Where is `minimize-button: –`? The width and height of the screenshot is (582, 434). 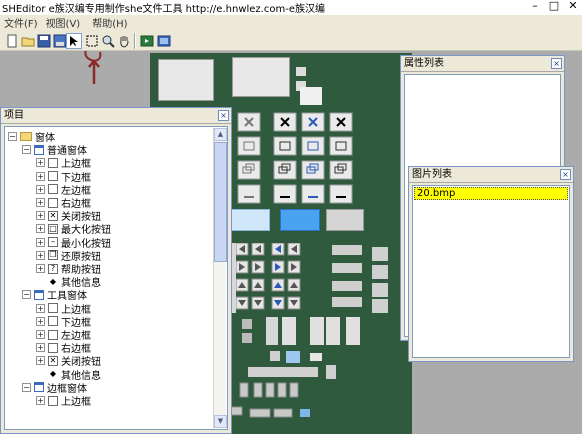 minimize-button: – is located at coordinates (535, 6).